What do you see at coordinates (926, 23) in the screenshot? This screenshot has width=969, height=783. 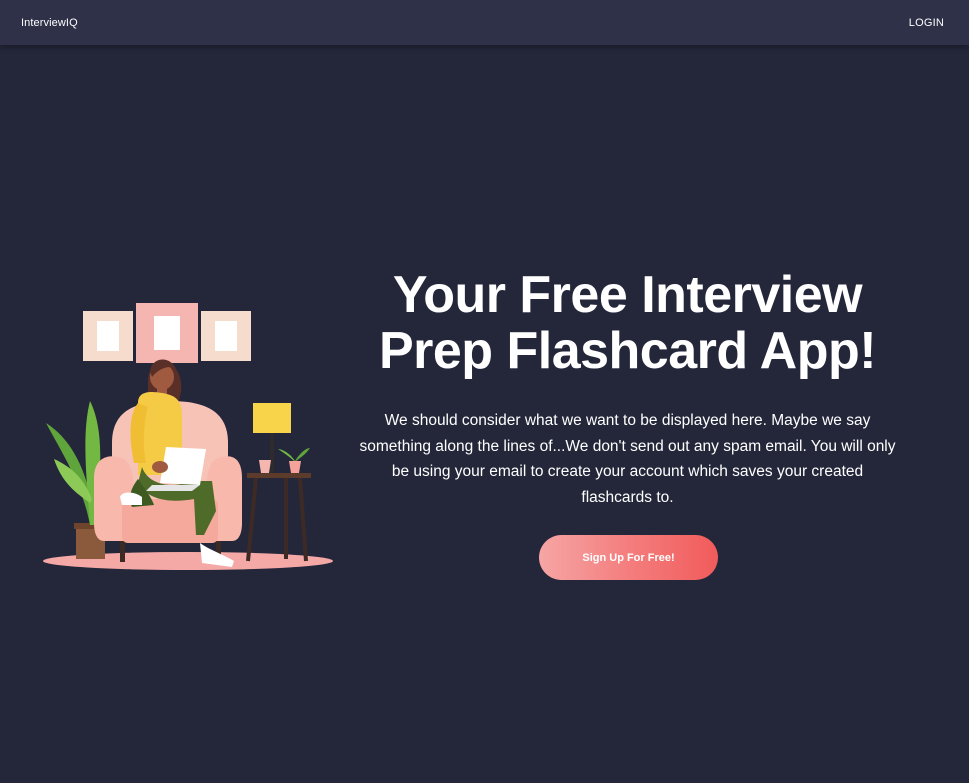 I see `login-link: LOGIN` at bounding box center [926, 23].